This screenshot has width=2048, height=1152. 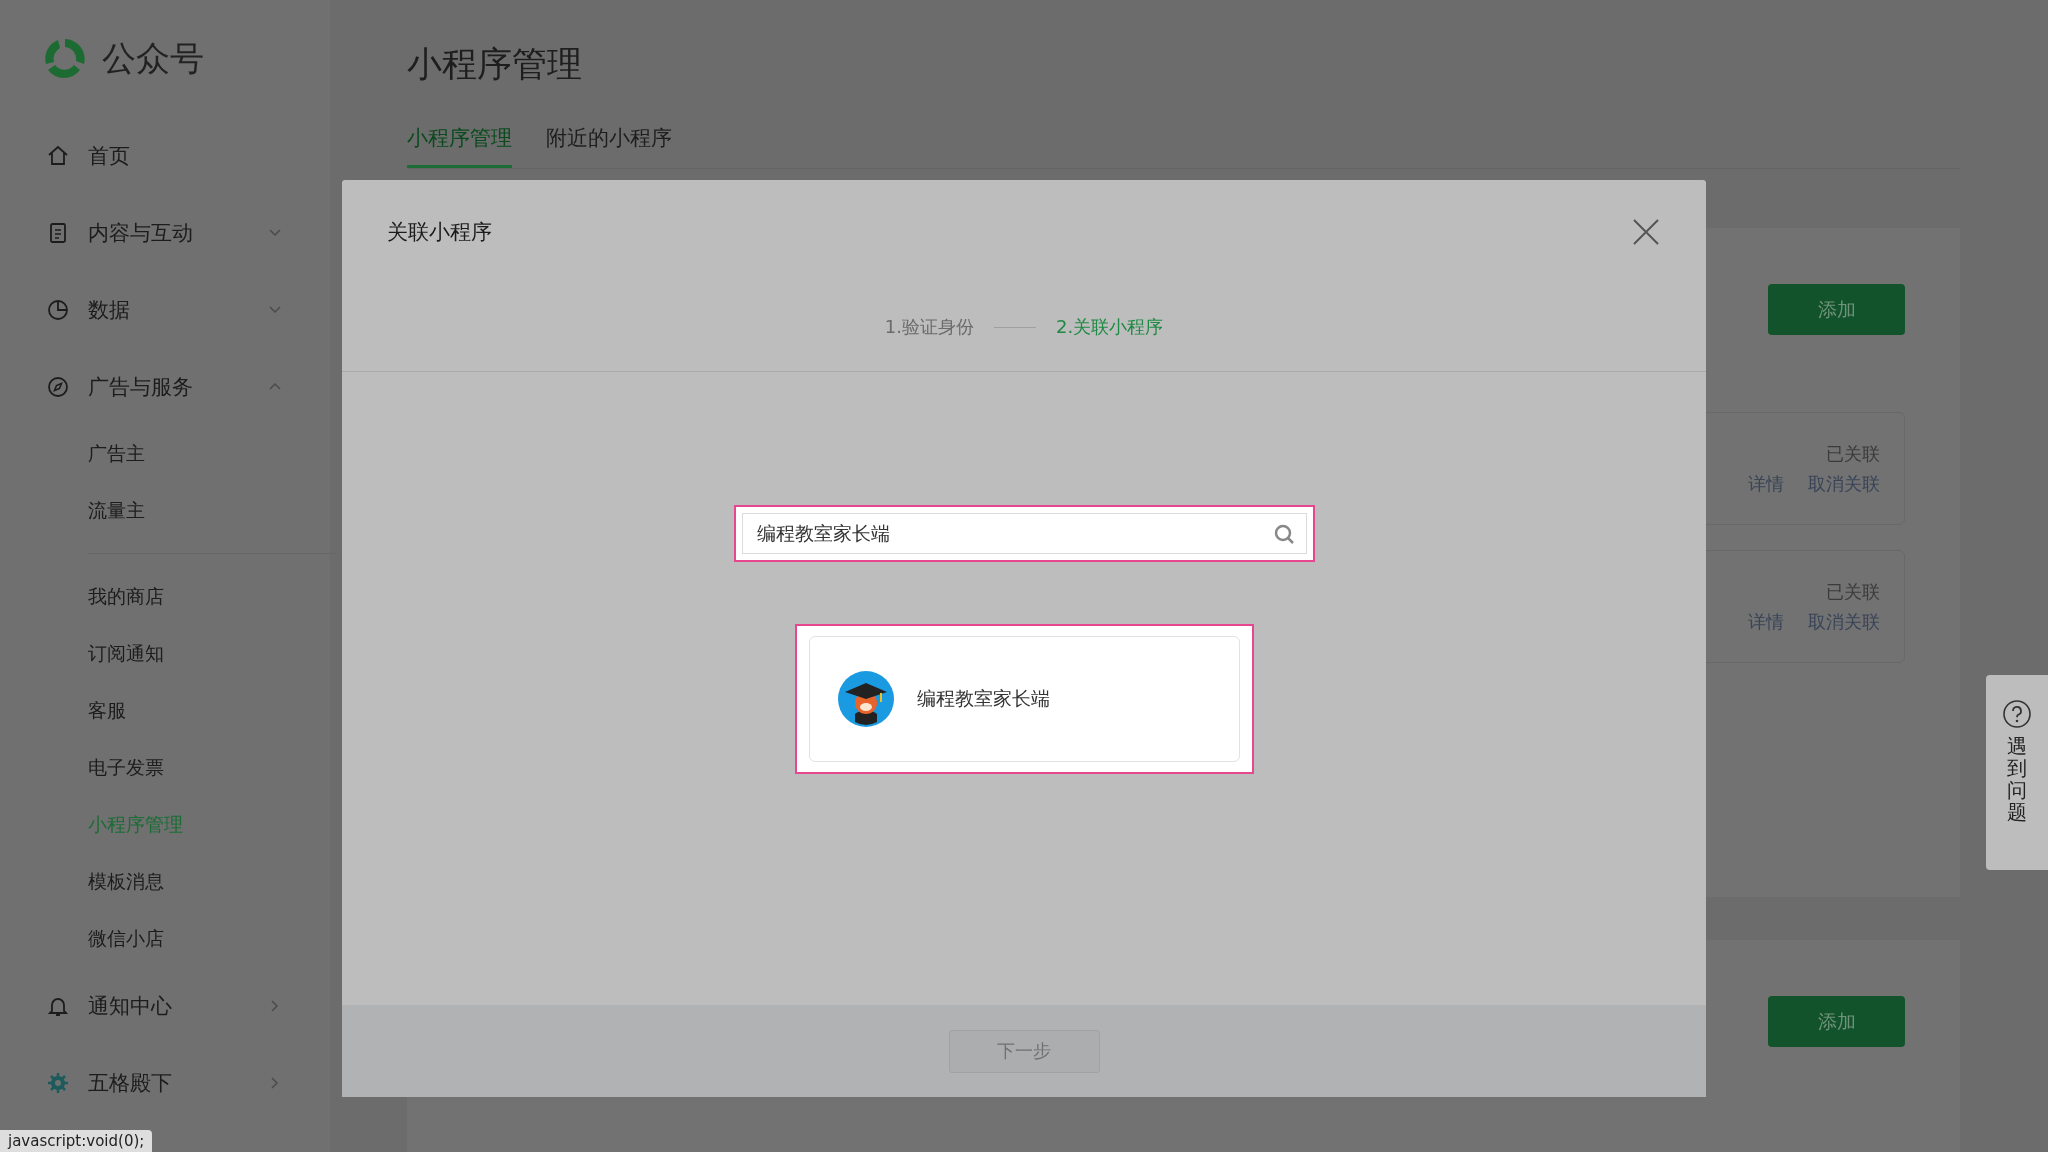 What do you see at coordinates (162, 155) in the screenshot?
I see `sidebar-item: 首页` at bounding box center [162, 155].